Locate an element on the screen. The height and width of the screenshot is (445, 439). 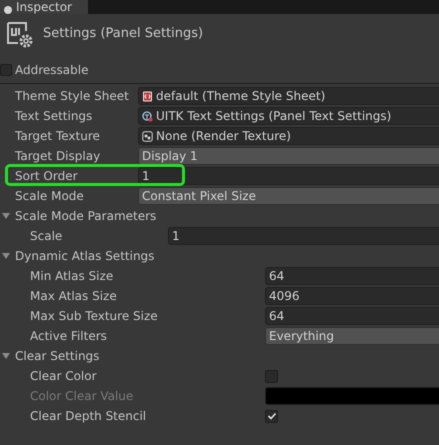
field-label: Scale Mode is located at coordinates (49, 196).